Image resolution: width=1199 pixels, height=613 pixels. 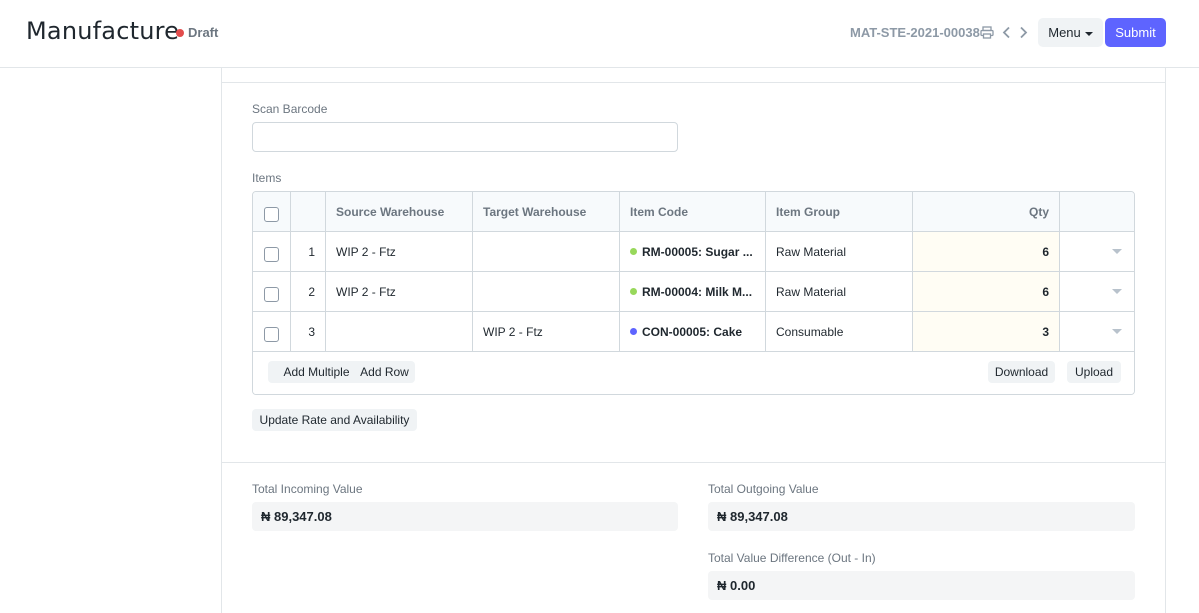 What do you see at coordinates (839, 211) in the screenshot?
I see `header-item-group: Item Group` at bounding box center [839, 211].